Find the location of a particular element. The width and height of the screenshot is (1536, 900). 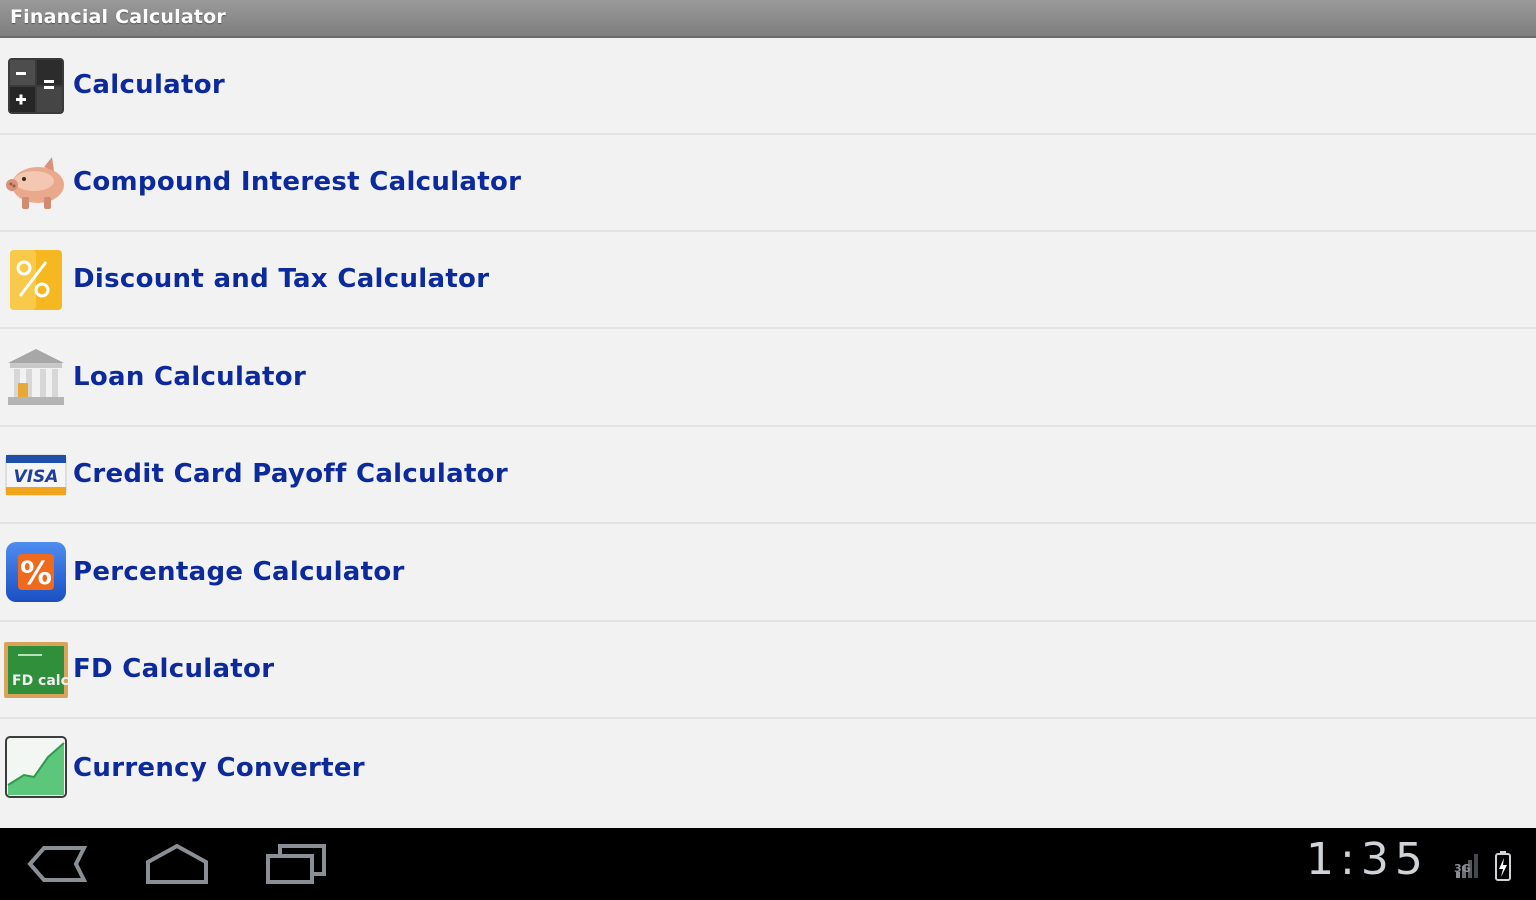

home-icon is located at coordinates (177, 863).